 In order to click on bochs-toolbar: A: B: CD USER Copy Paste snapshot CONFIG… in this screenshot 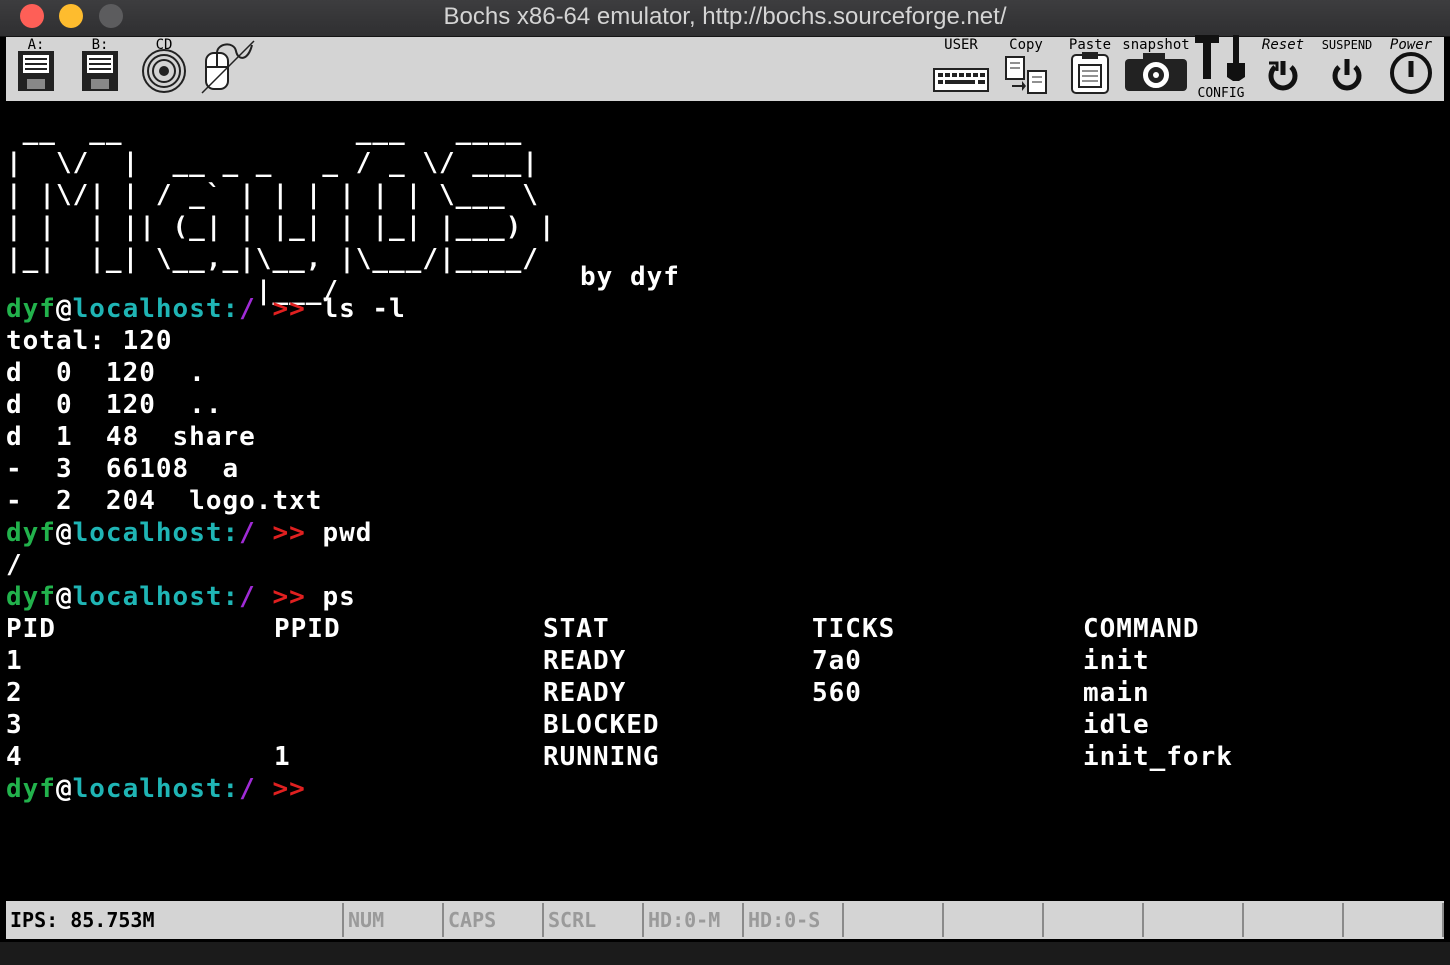, I will do `click(725, 68)`.